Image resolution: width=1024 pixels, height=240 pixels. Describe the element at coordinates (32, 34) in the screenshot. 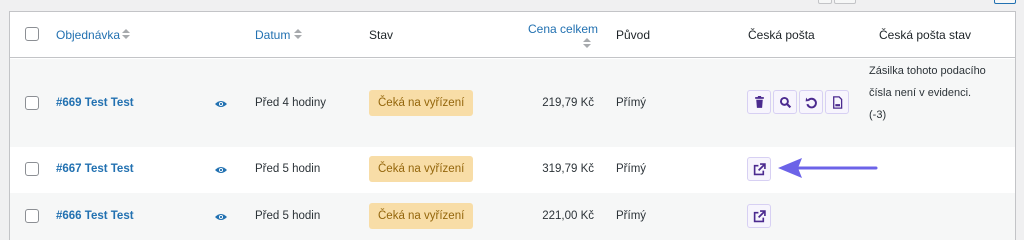

I see `select-all-checkbox` at that location.